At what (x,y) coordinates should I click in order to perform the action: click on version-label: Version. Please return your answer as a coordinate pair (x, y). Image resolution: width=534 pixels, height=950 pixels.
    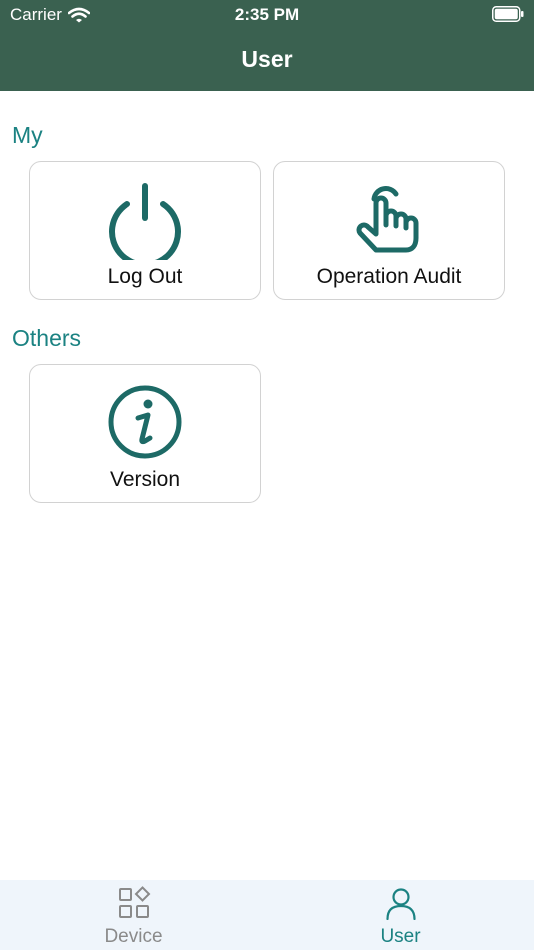
    Looking at the image, I should click on (145, 479).